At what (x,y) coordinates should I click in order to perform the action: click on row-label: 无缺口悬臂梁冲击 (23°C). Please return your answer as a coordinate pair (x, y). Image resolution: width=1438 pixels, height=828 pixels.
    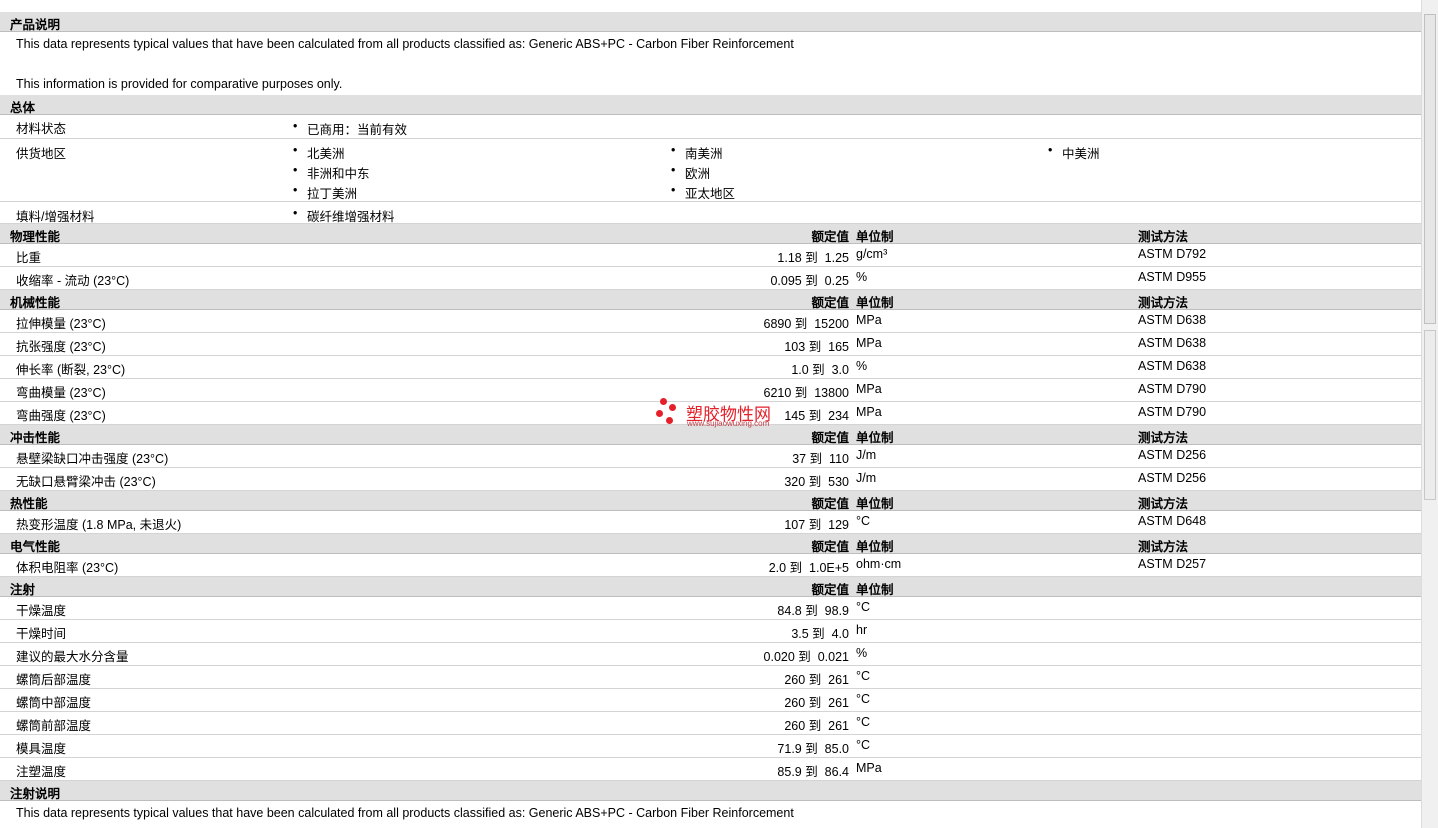
    Looking at the image, I should click on (86, 482).